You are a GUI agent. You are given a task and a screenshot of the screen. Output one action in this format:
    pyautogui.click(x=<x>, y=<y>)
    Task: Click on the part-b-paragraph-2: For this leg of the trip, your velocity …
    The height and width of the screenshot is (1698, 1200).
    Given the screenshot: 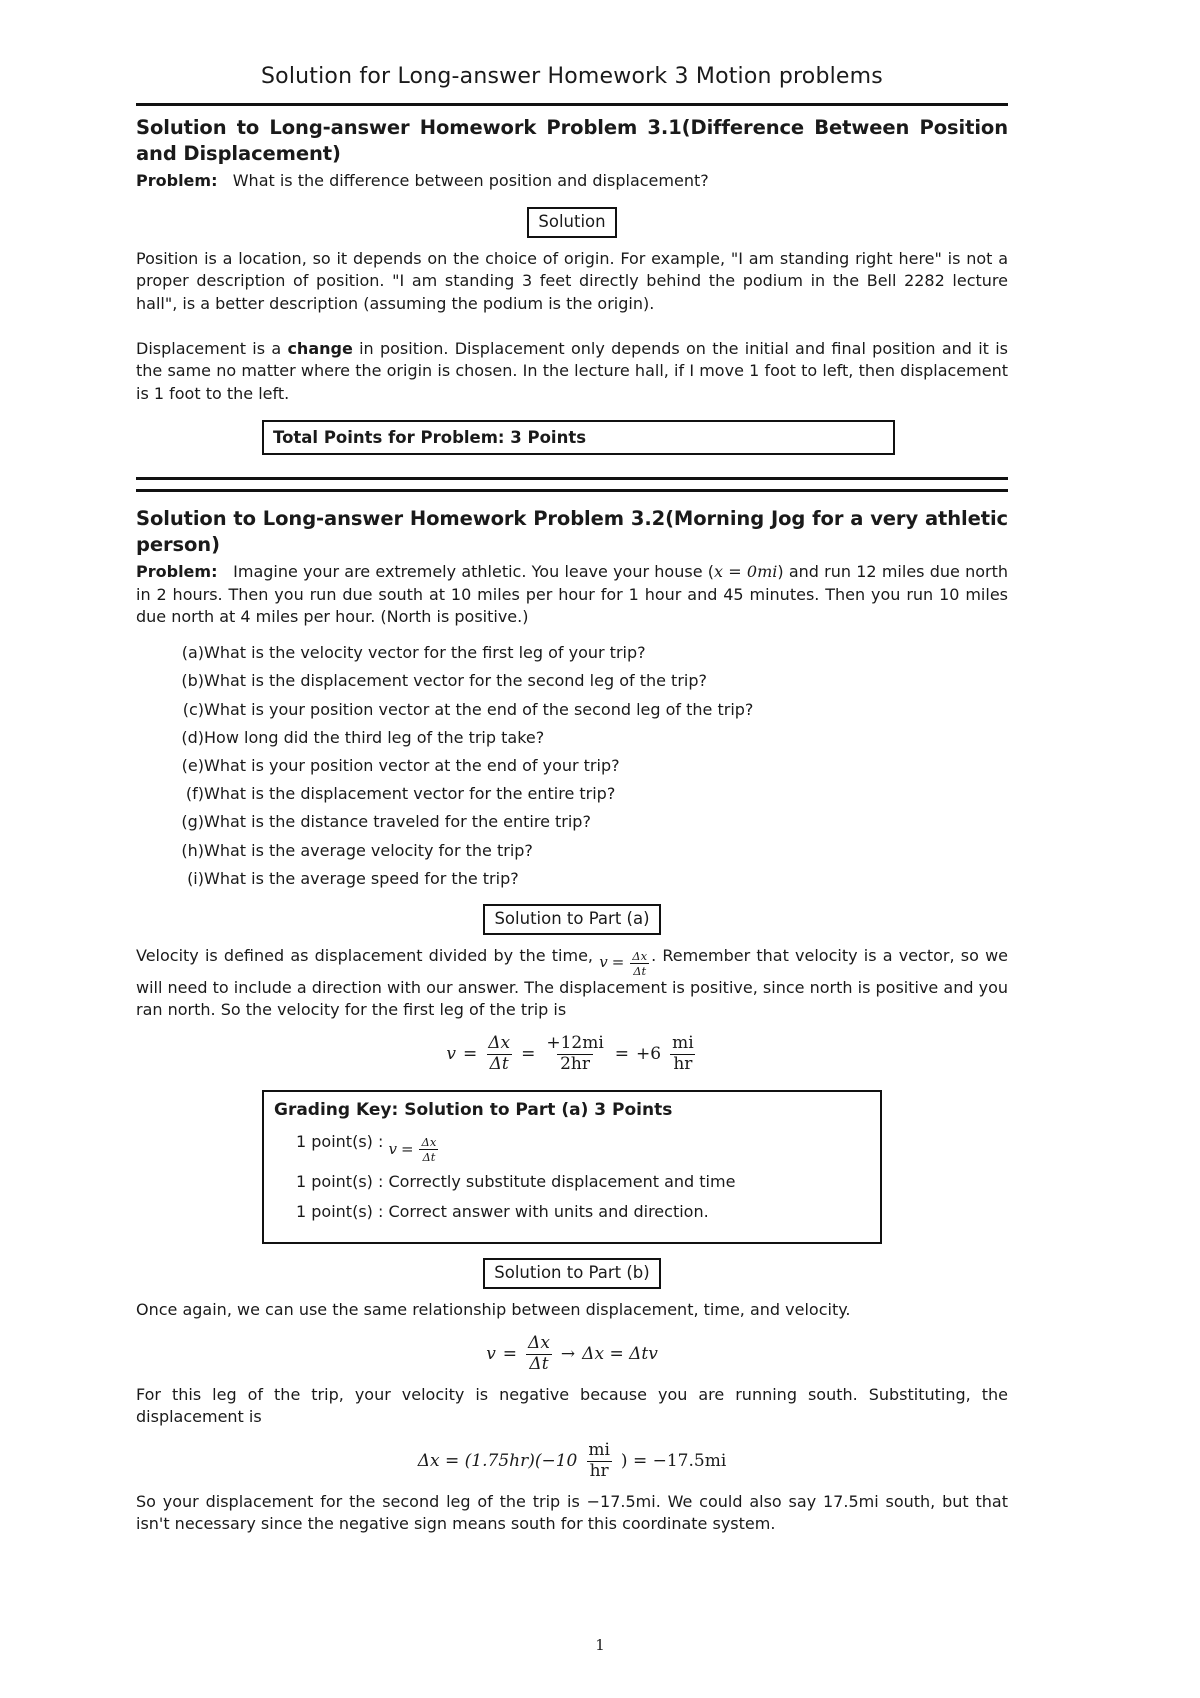 What is the action you would take?
    pyautogui.click(x=572, y=1405)
    